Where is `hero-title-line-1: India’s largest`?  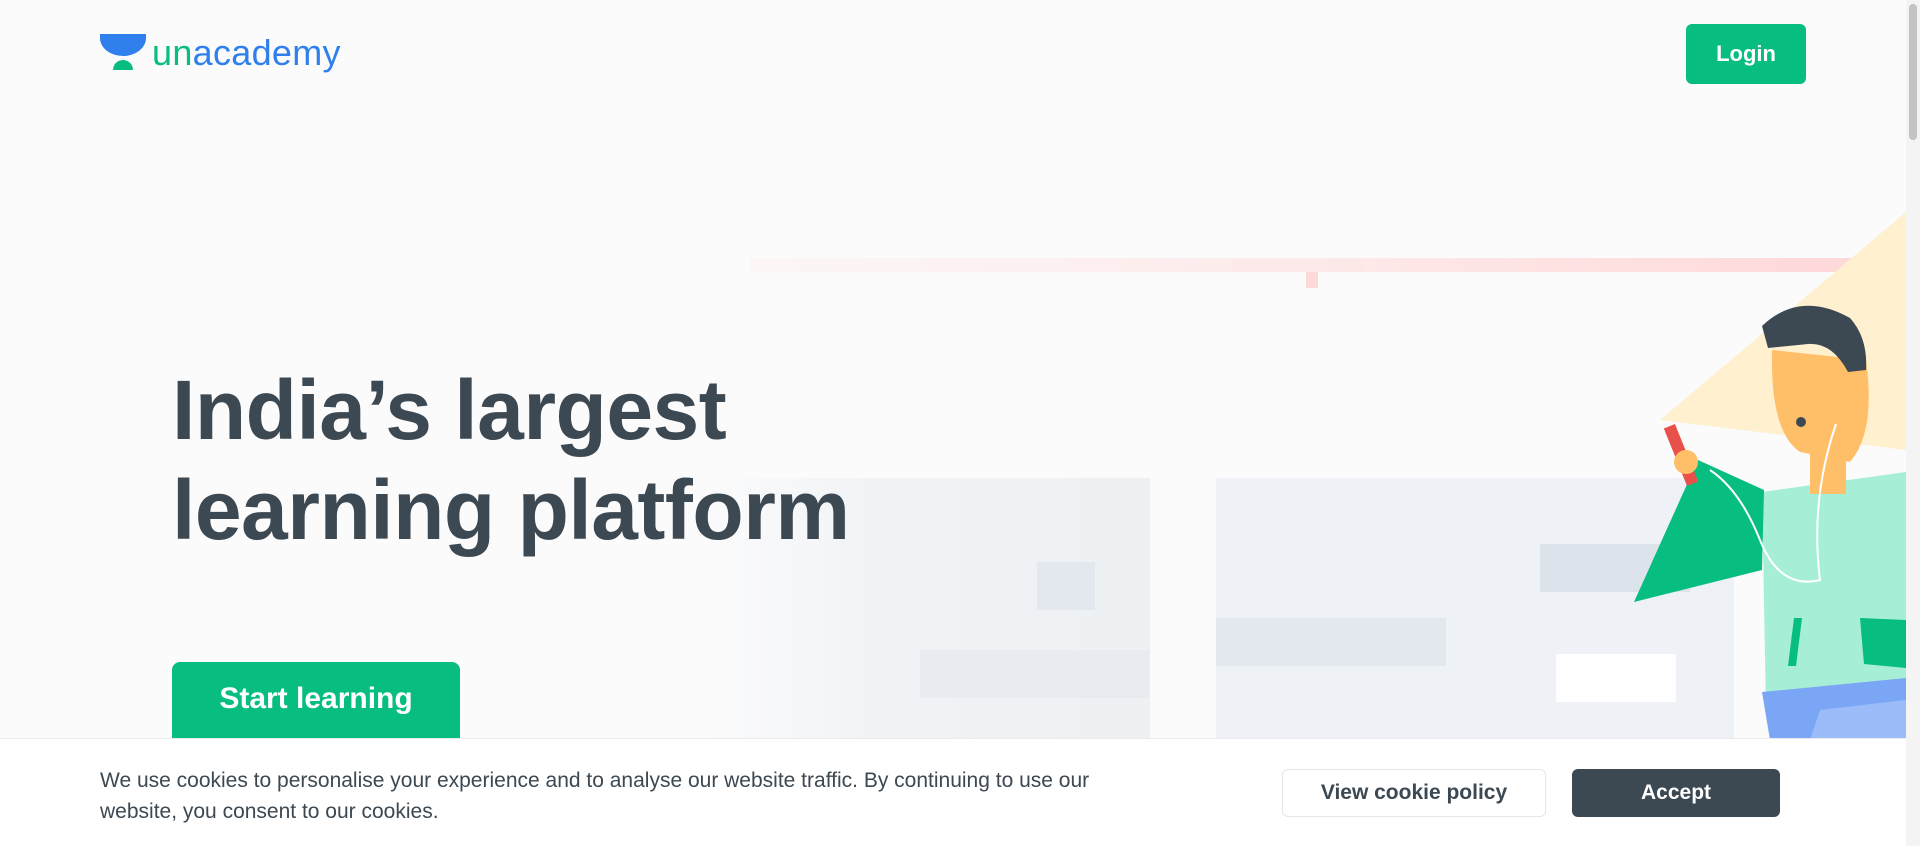
hero-title-line-1: India’s largest is located at coordinates (449, 410).